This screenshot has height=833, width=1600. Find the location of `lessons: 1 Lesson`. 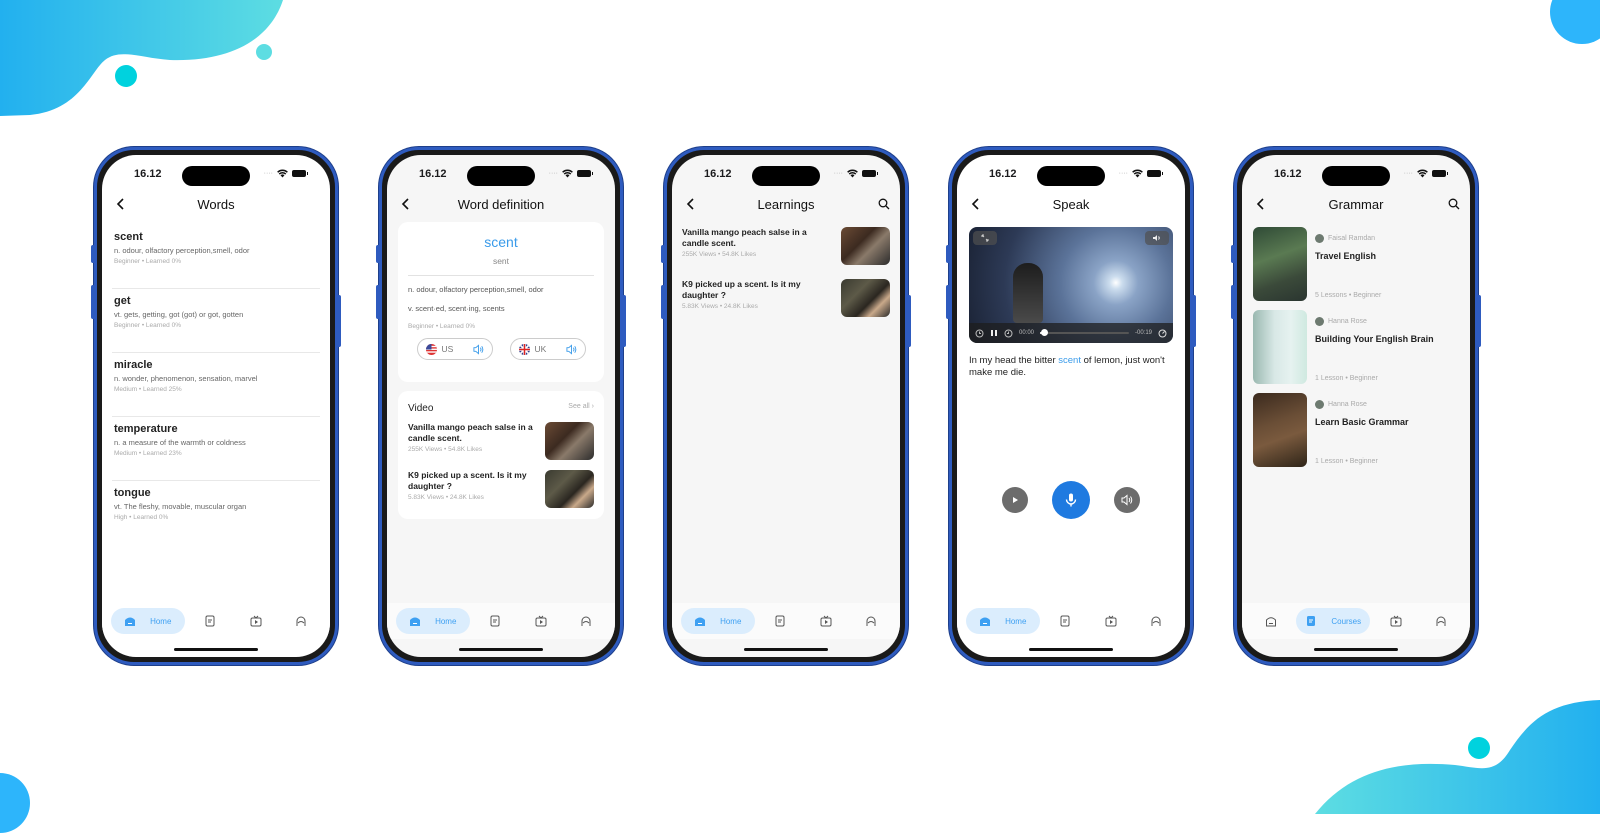

lessons: 1 Lesson is located at coordinates (1329, 378).